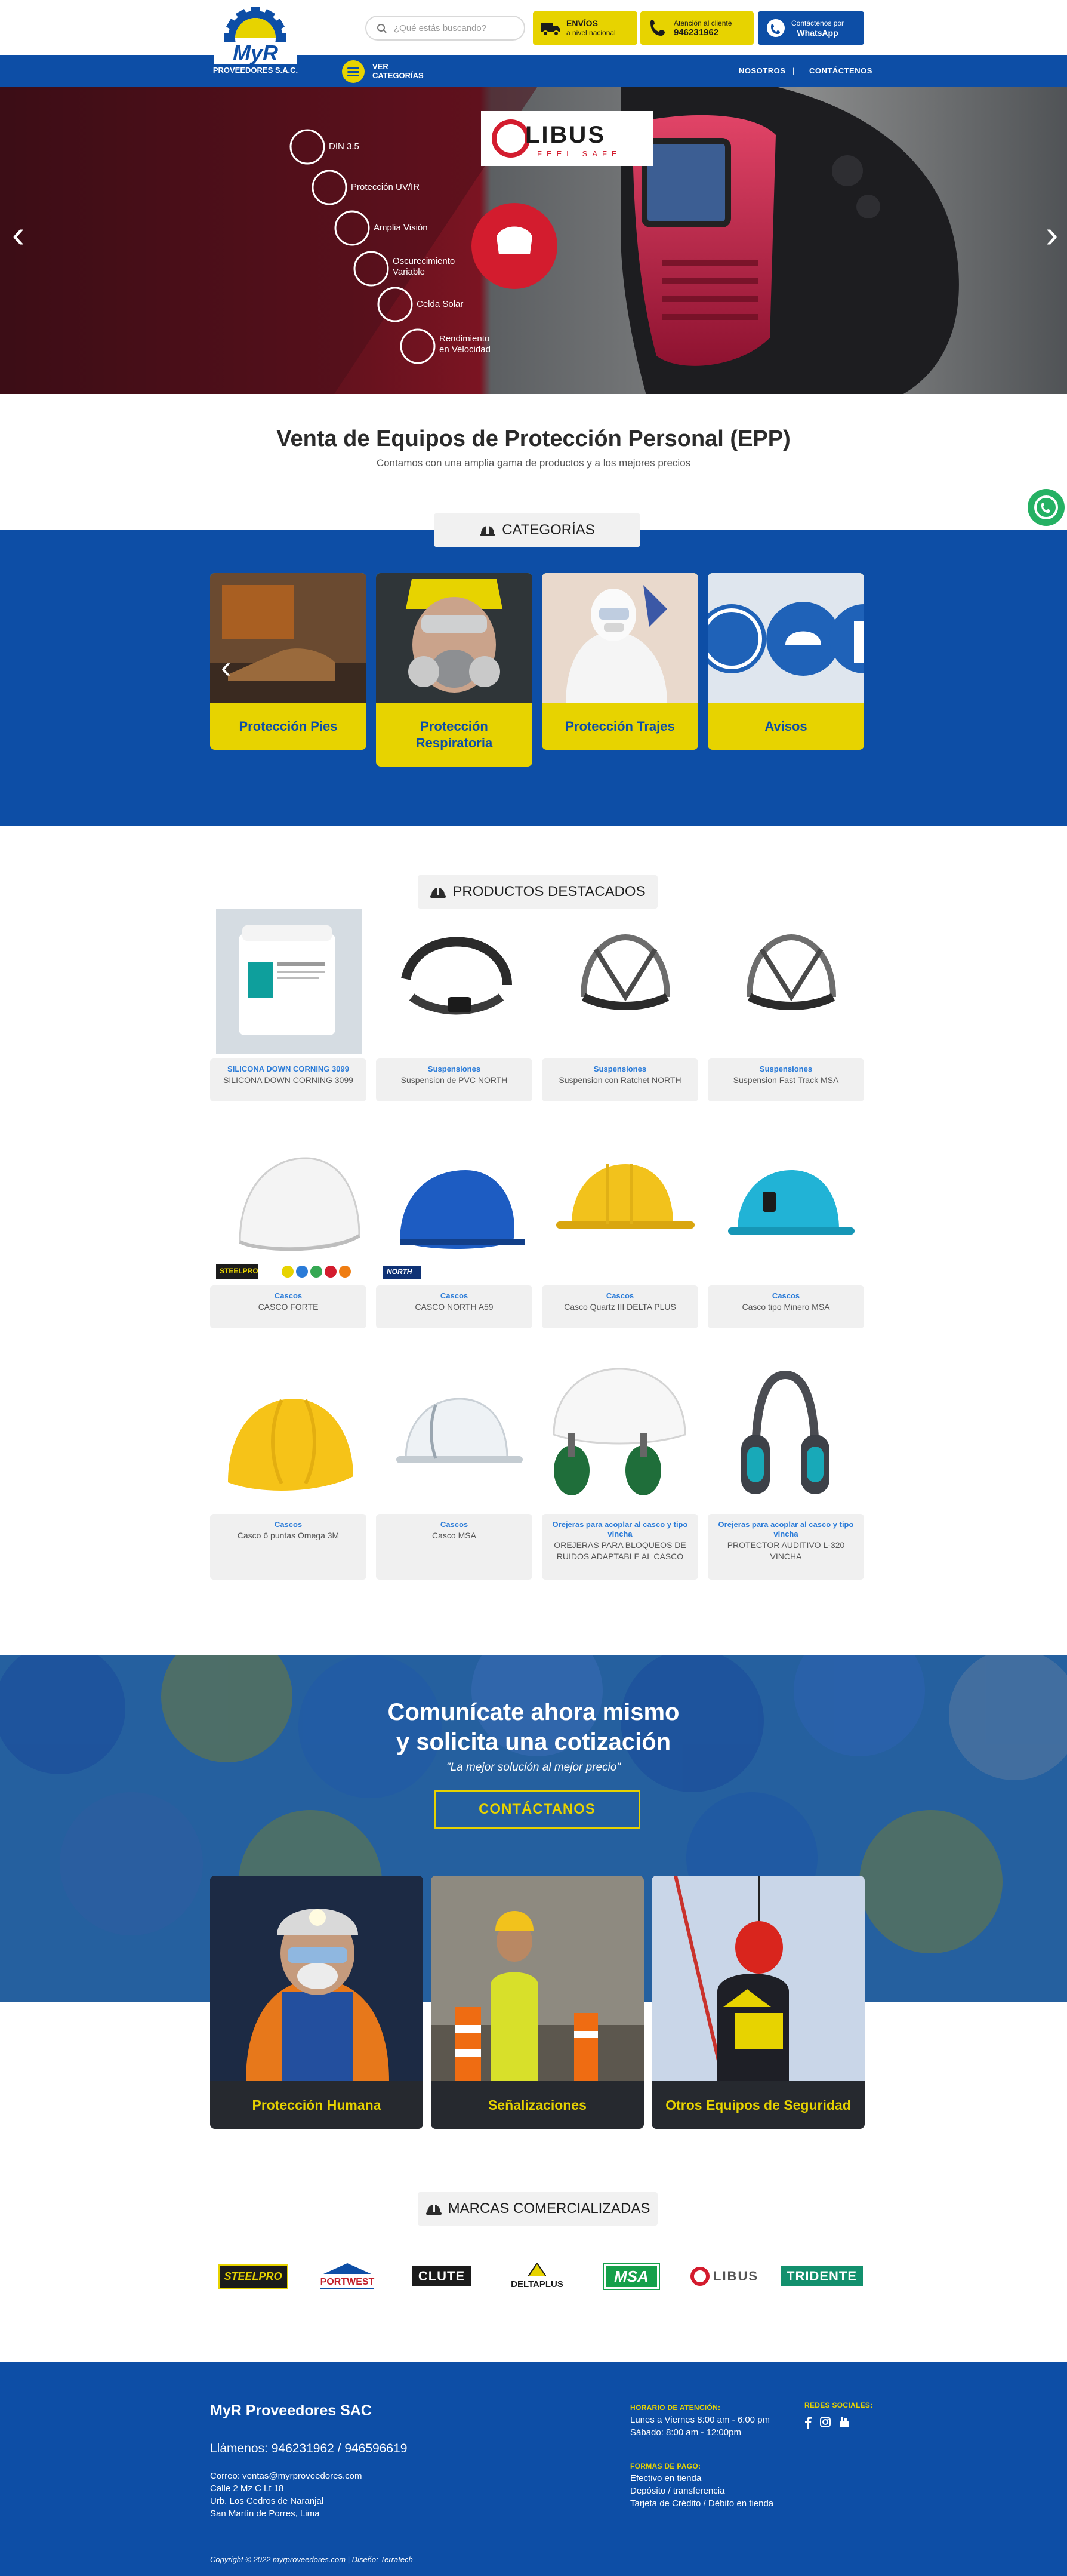  I want to click on truck-icon, so click(550, 29).